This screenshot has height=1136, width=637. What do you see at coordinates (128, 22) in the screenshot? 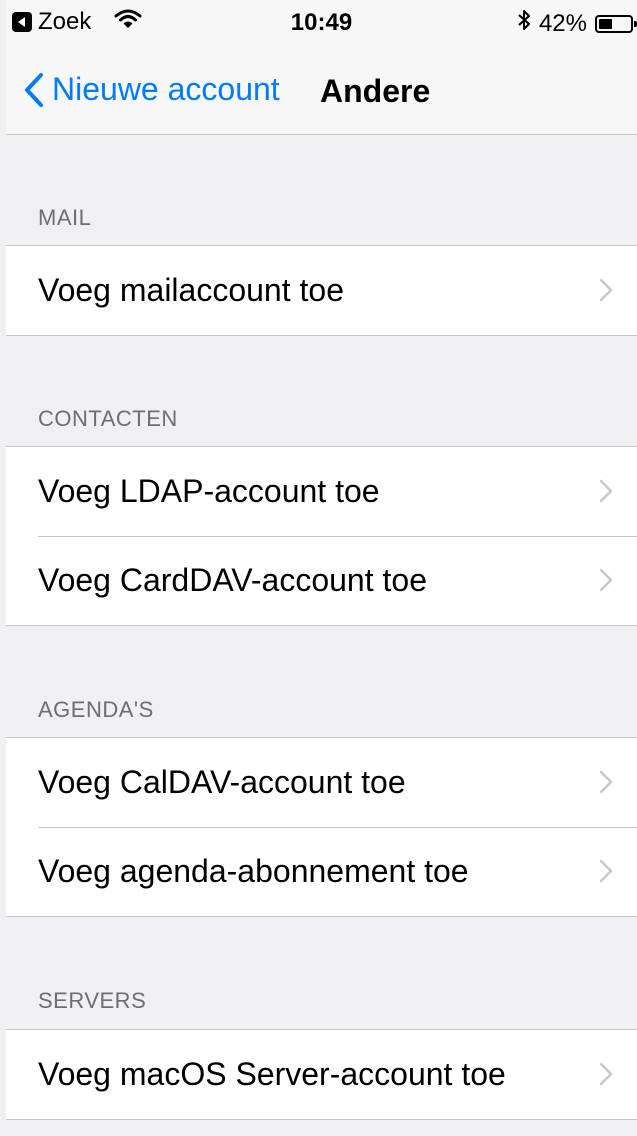
I see `wifi-icon` at bounding box center [128, 22].